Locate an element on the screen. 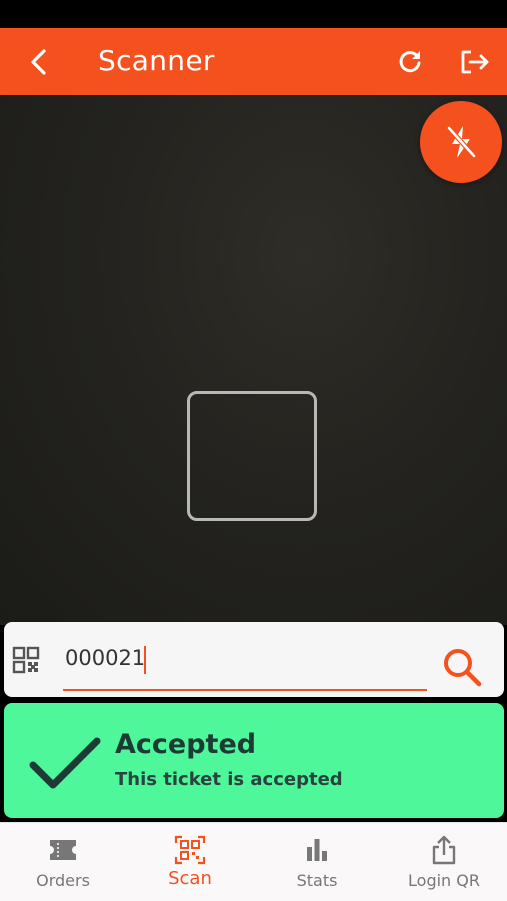 The height and width of the screenshot is (901, 507). nav-item-stats: Stats is located at coordinates (317, 862).